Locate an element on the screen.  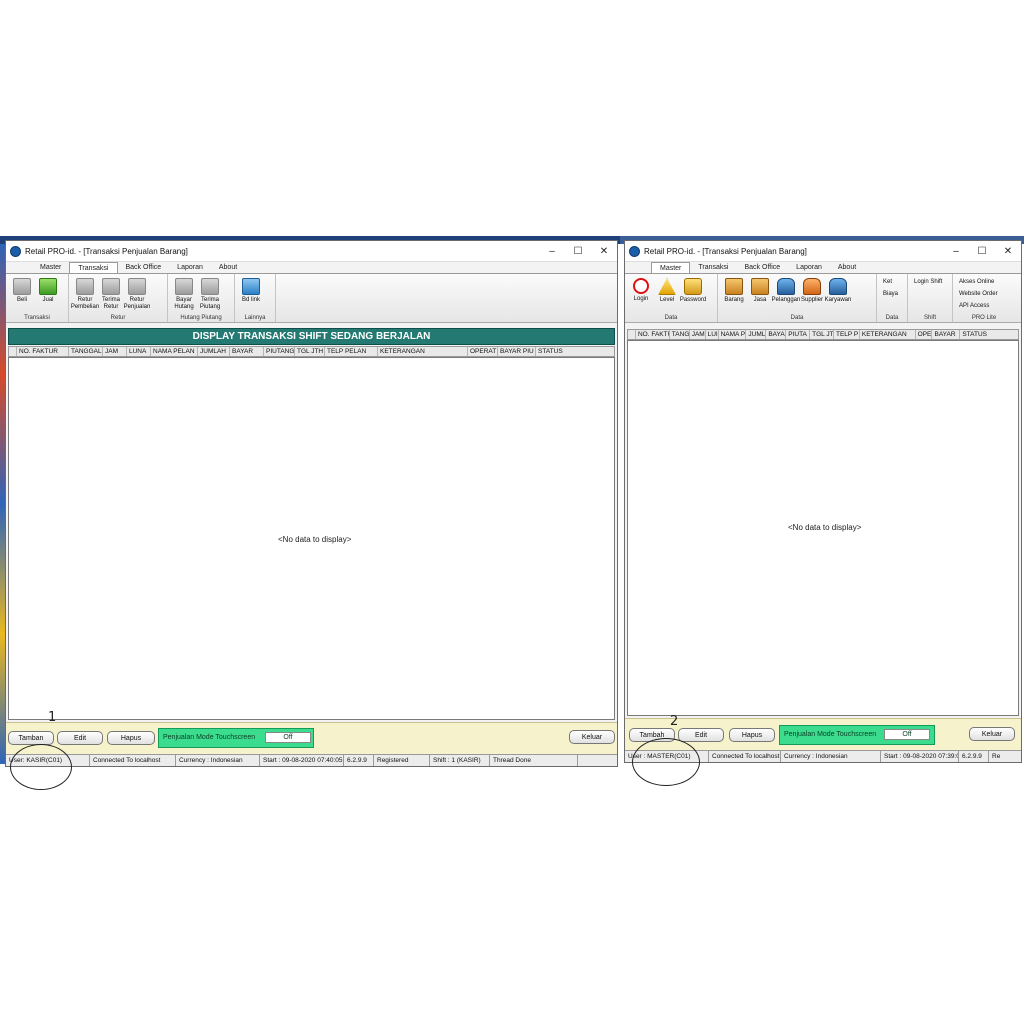
website-order-link: Website Order is located at coordinates (978, 294).